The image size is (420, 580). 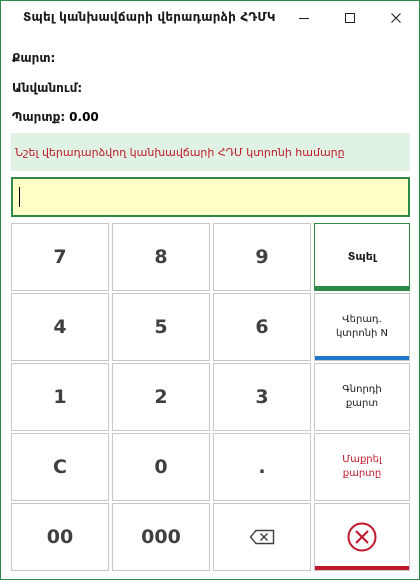 What do you see at coordinates (362, 358) in the screenshot?
I see `receipt-number-accent-bar` at bounding box center [362, 358].